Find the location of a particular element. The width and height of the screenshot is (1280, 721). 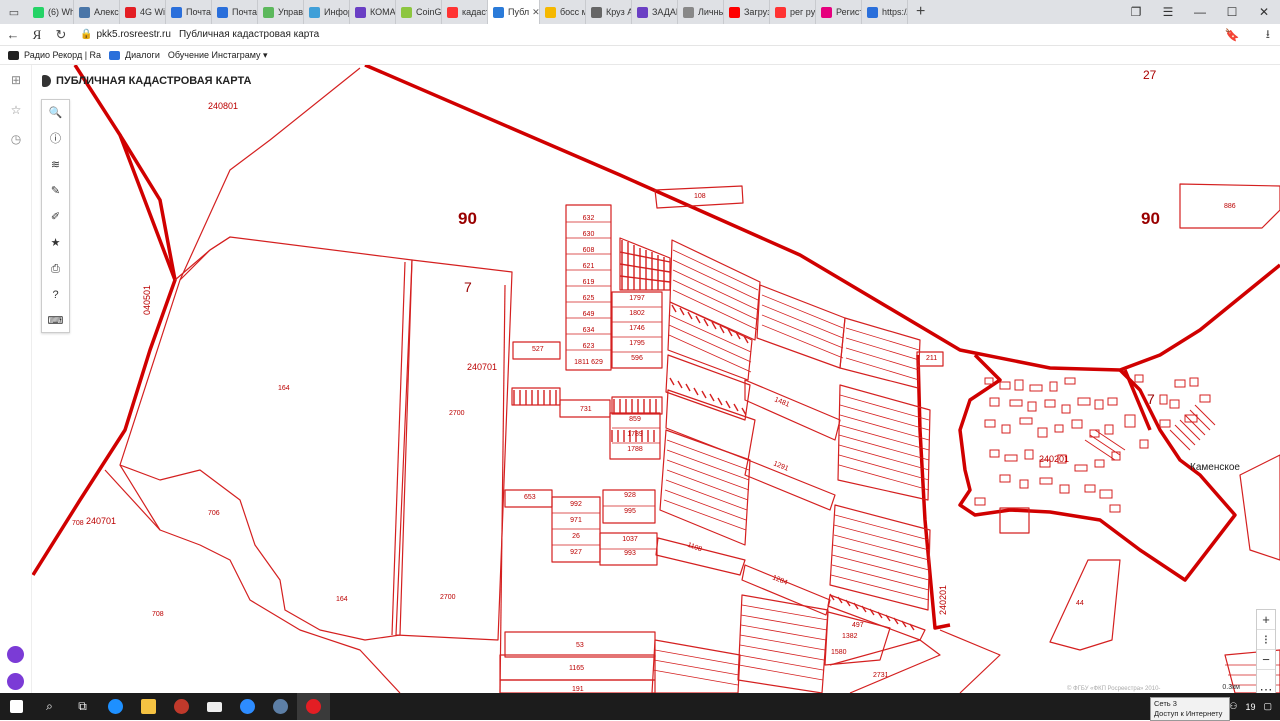

history-icon: ◷ is located at coordinates (16, 140).